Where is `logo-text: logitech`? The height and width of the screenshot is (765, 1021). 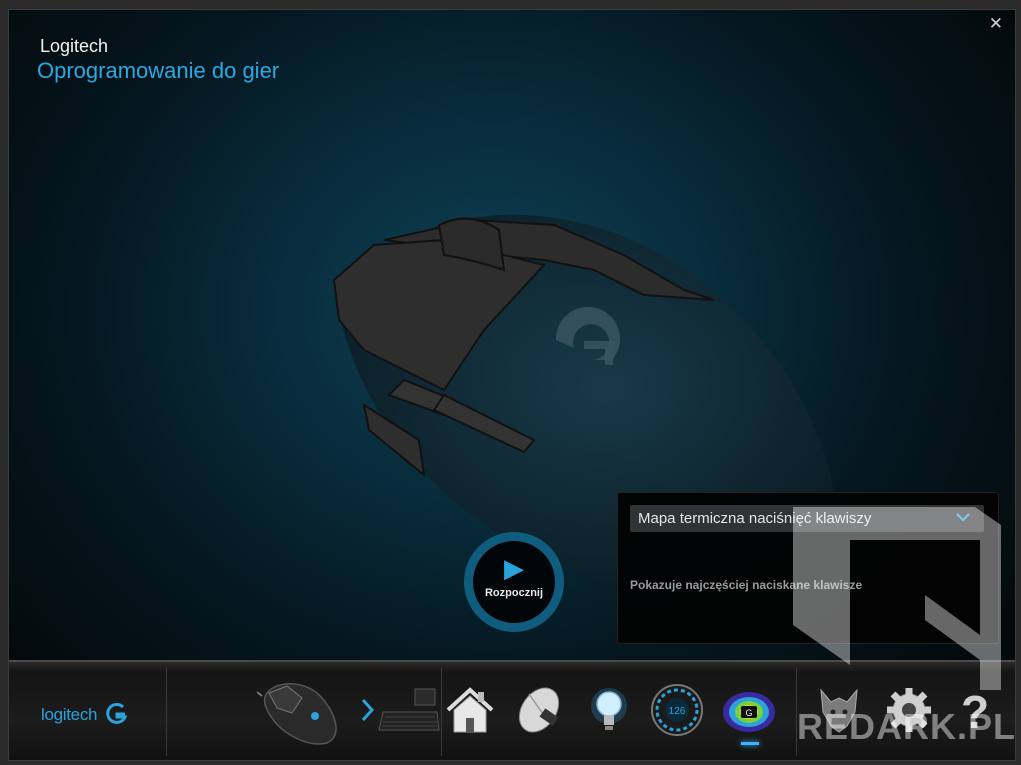
logo-text: logitech is located at coordinates (69, 714).